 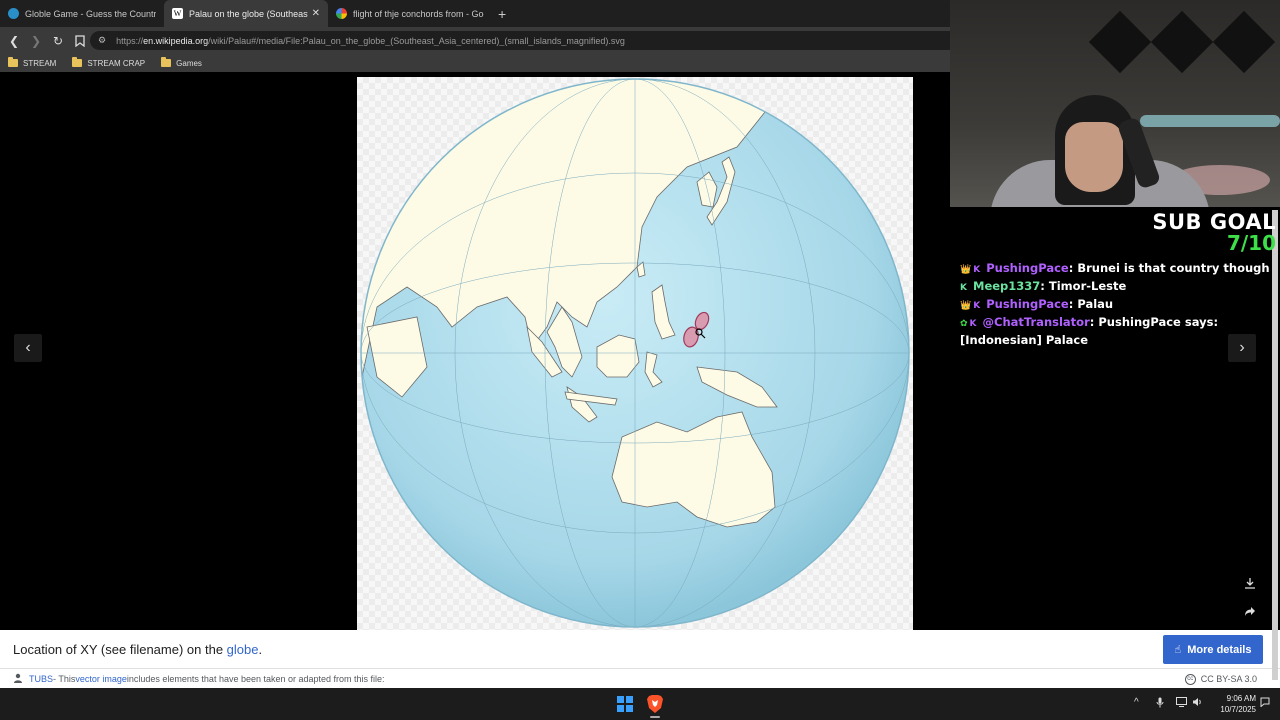 I want to click on windows-taskbar, so click(x=640, y=704).